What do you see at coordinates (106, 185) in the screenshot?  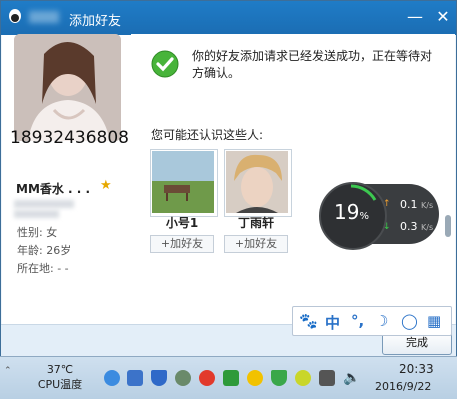 I see `star-icon: ★` at bounding box center [106, 185].